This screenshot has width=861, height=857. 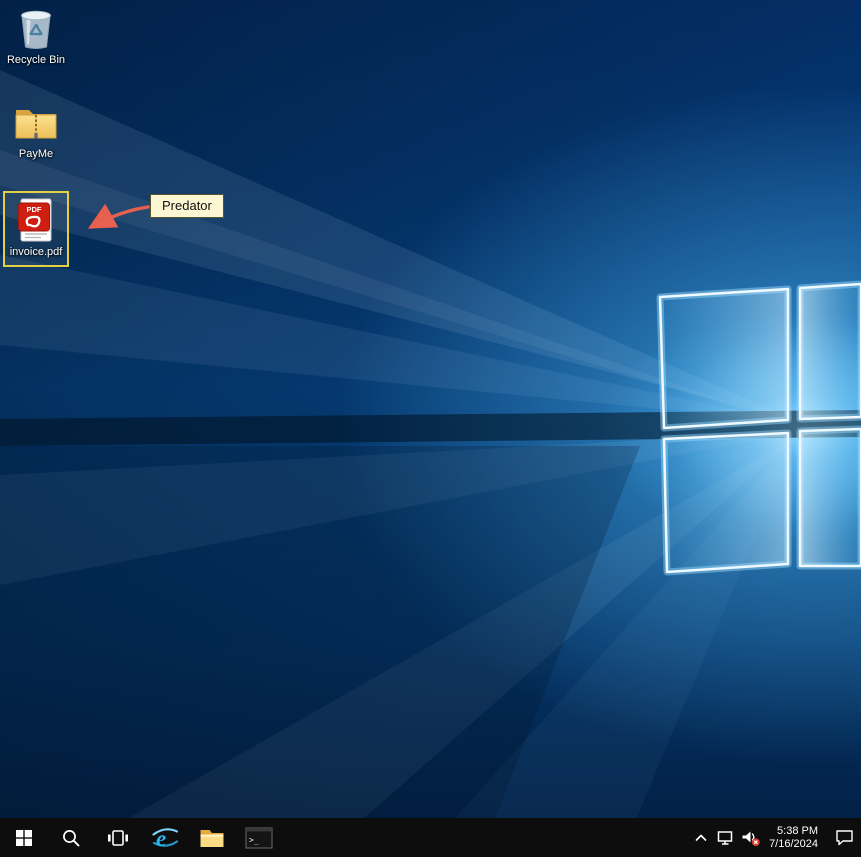 I want to click on invoice-pdf-label: invoice.pdf, so click(x=36, y=252).